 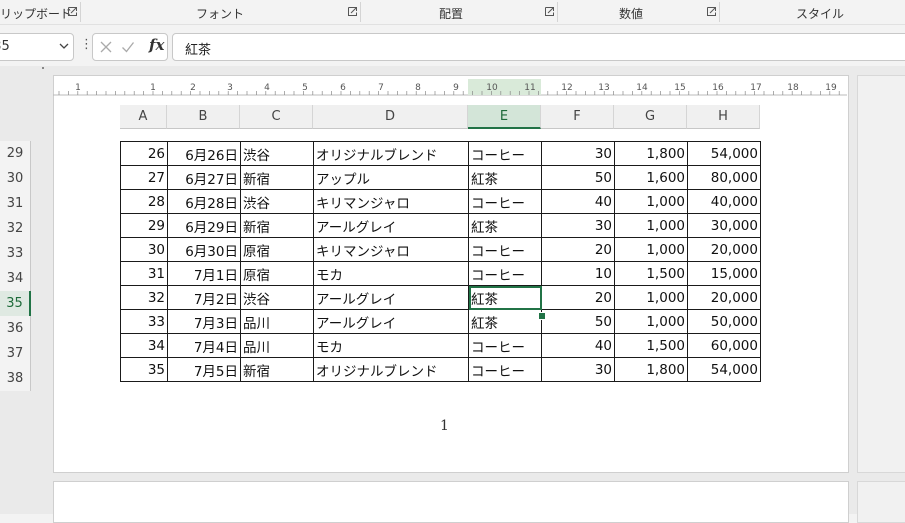 What do you see at coordinates (505, 369) in the screenshot?
I see `cell-e38: コーヒー` at bounding box center [505, 369].